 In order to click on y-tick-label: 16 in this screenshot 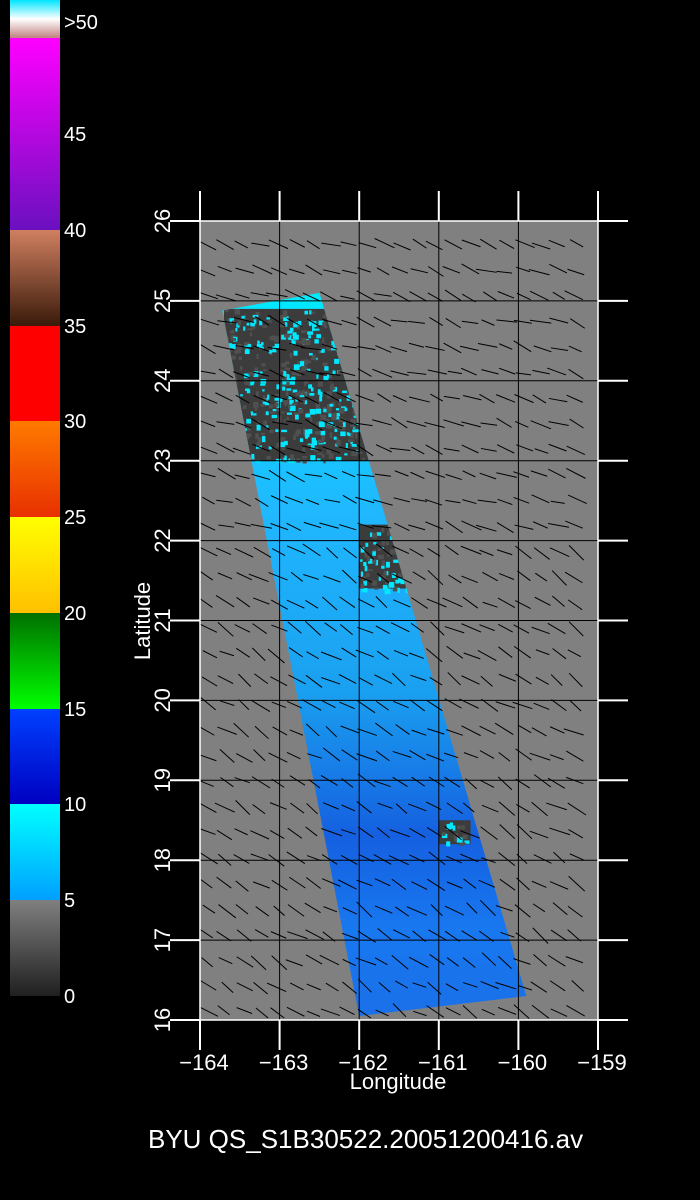, I will do `click(162, 1020)`.